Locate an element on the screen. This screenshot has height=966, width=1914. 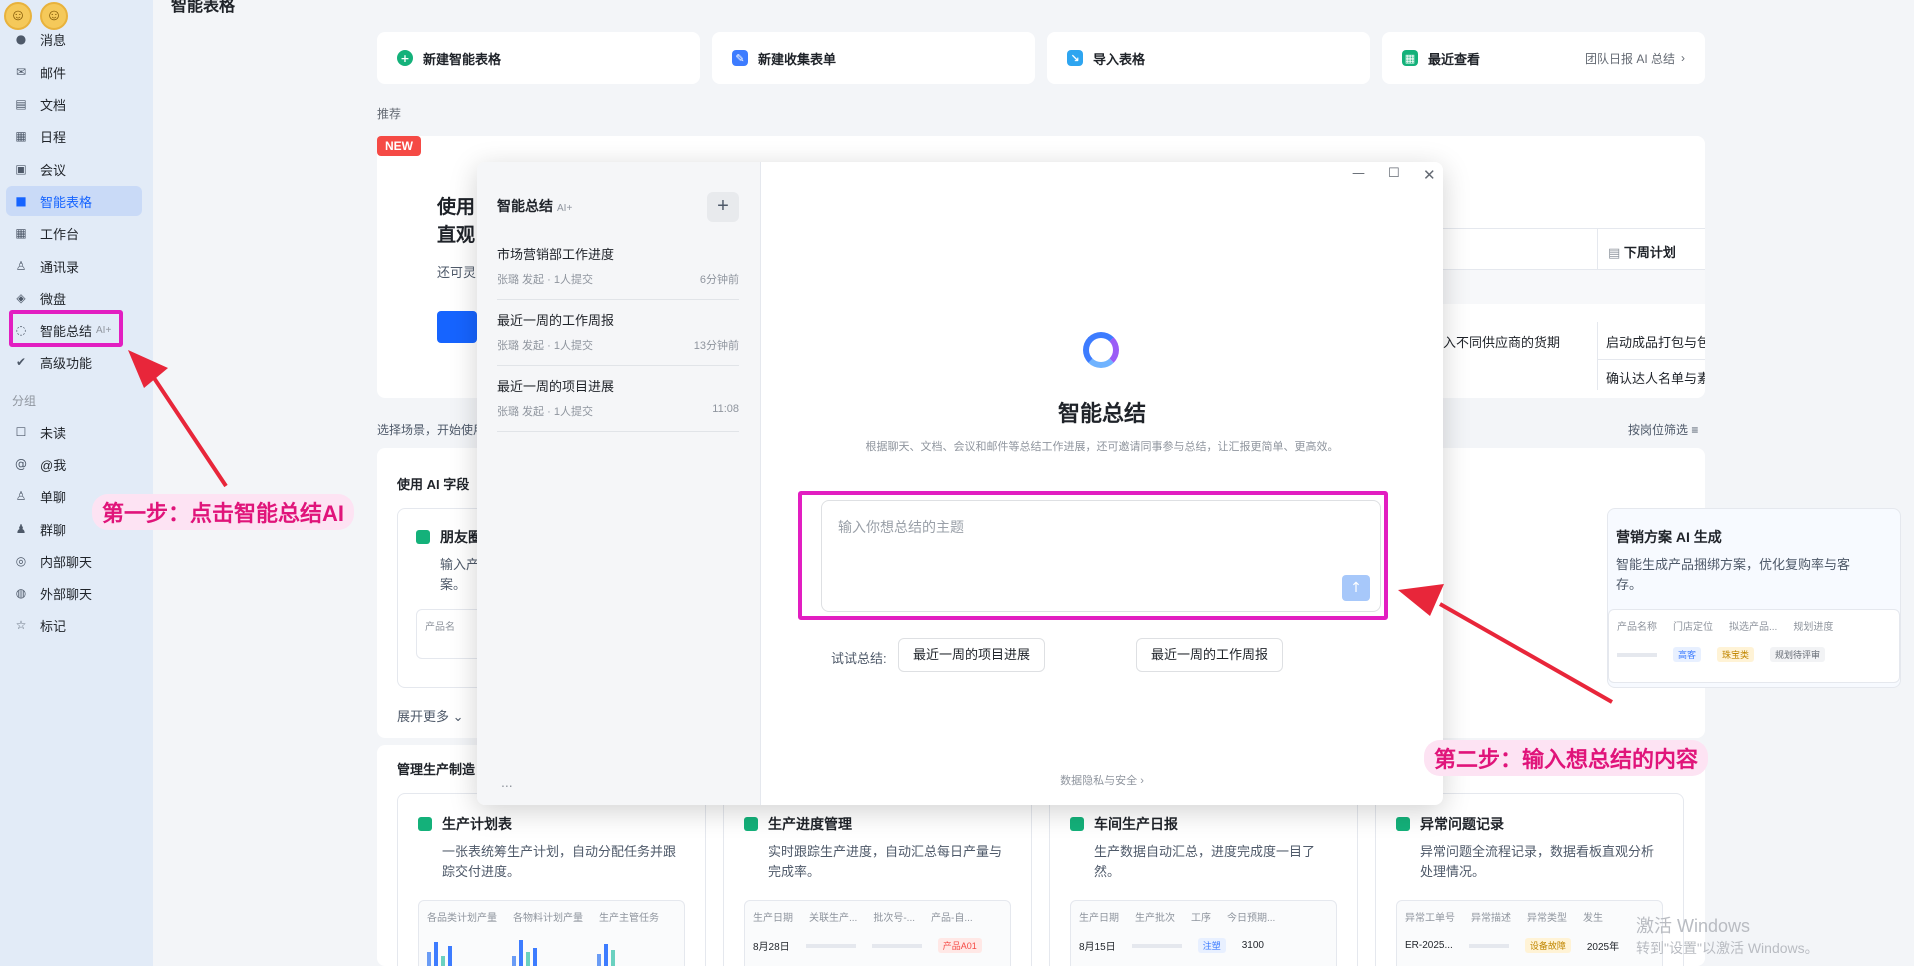
dialog-panel-title: 智能总结 AI+ is located at coordinates (535, 206).